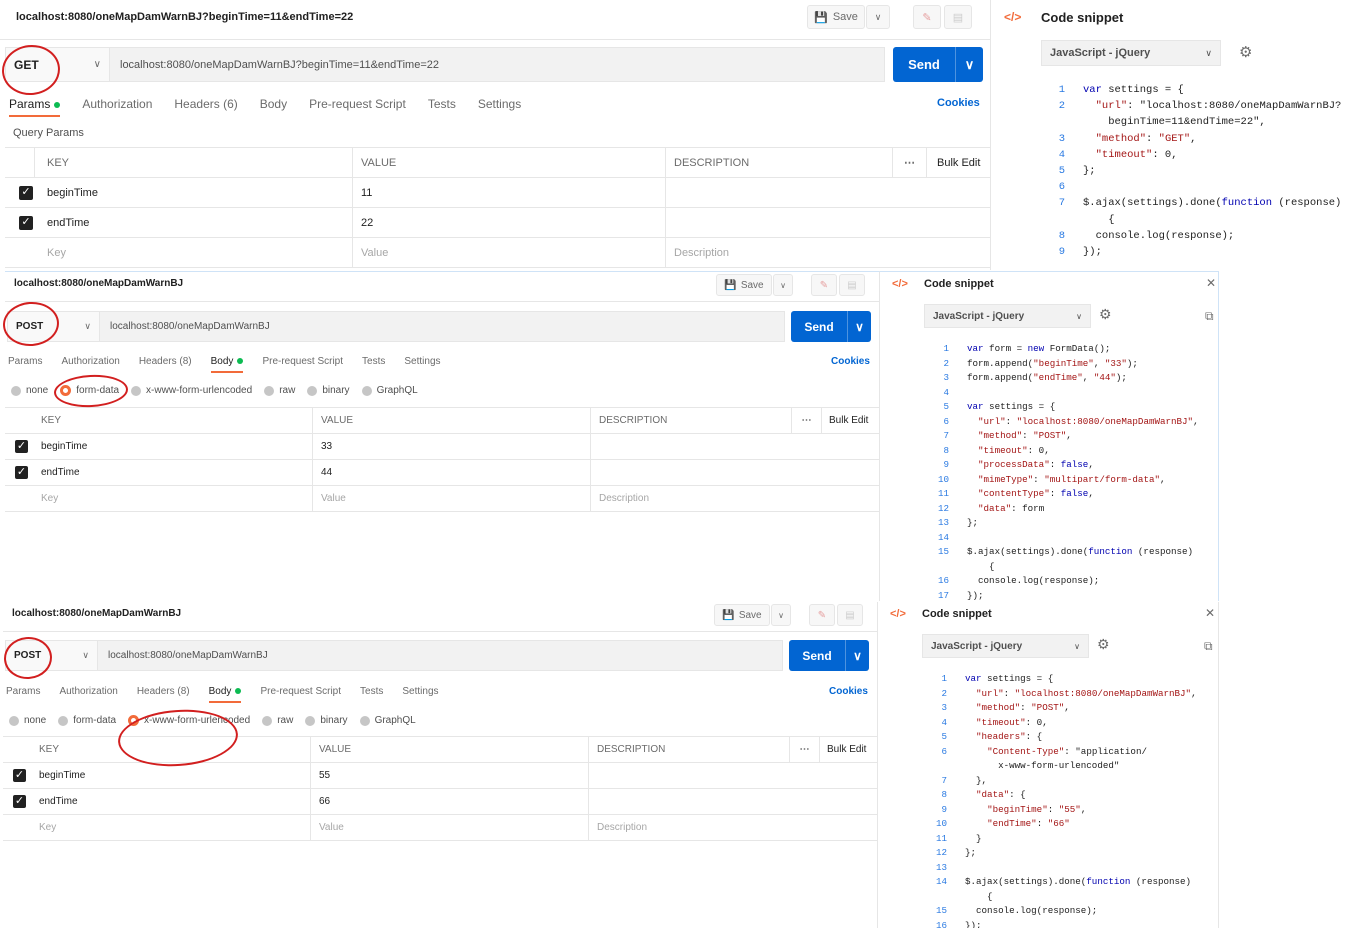 This screenshot has width=1359, height=928. I want to click on param-value: 66, so click(450, 801).